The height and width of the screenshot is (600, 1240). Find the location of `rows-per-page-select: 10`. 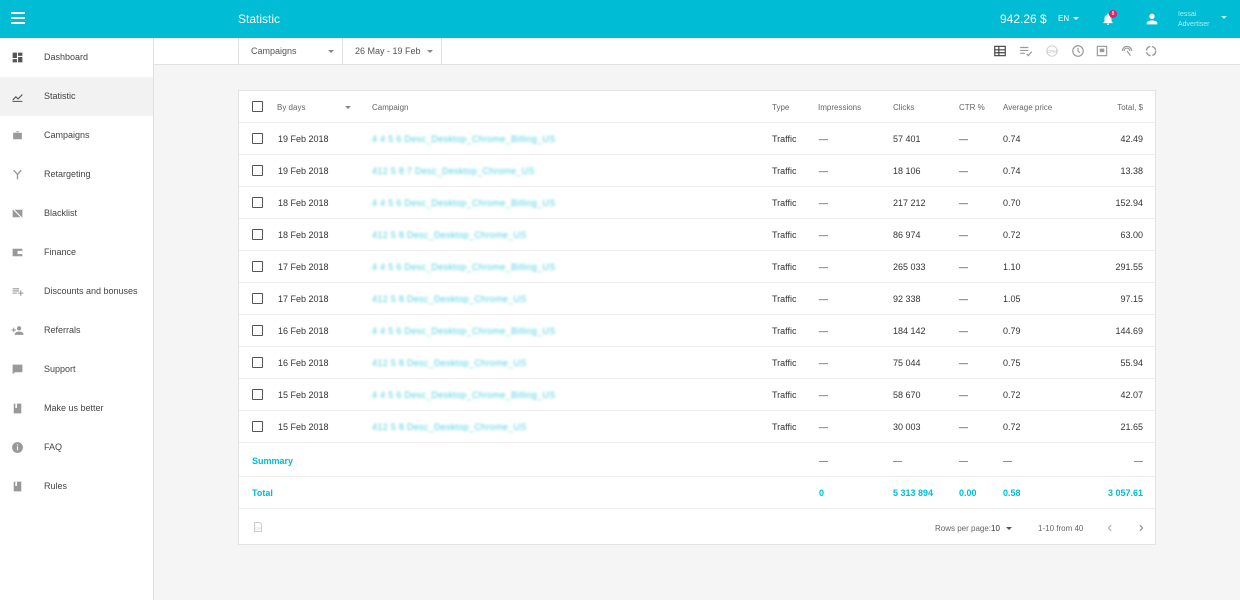

rows-per-page-select: 10 is located at coordinates (995, 528).